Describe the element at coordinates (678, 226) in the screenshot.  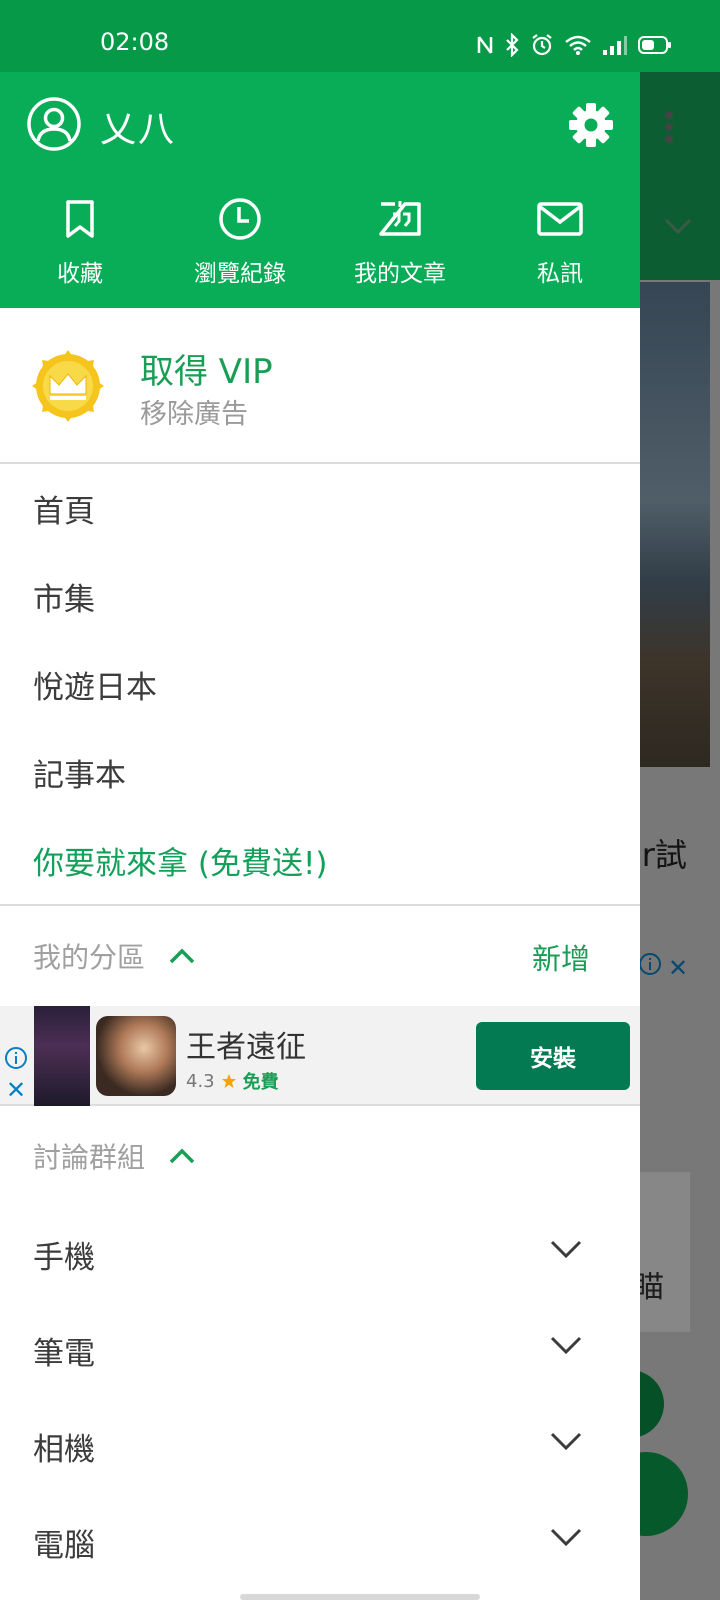
I see `background-chevron-down-icon` at that location.